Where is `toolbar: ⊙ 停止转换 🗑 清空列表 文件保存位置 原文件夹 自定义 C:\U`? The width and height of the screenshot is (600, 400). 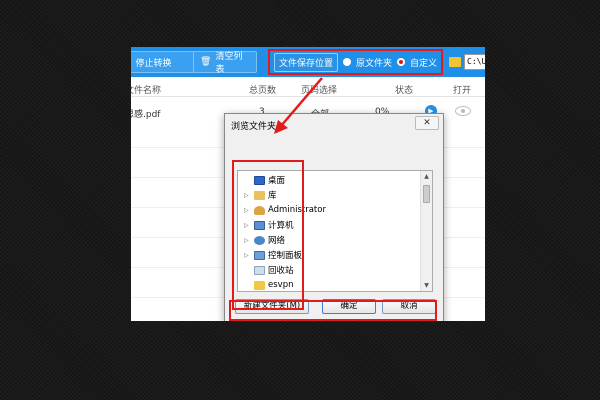 toolbar: ⊙ 停止转换 🗑 清空列表 文件保存位置 原文件夹 自定义 C:\U is located at coordinates (308, 62).